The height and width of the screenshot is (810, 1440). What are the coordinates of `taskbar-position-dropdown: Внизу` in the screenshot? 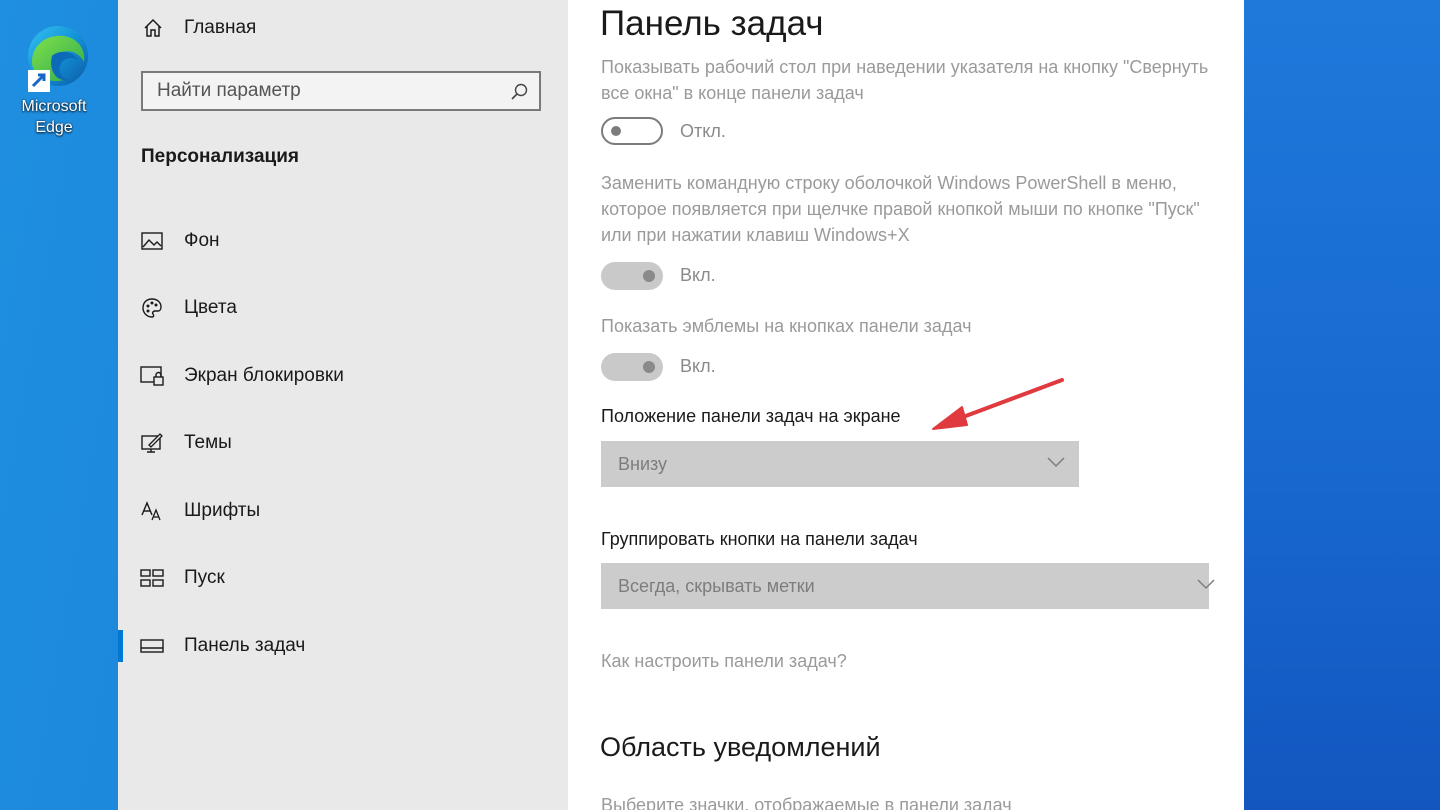 It's located at (840, 464).